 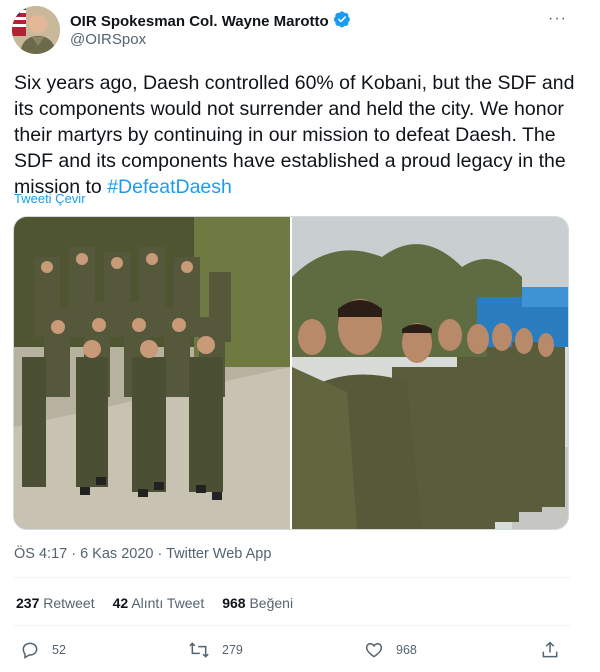 I want to click on like-count: 968, so click(x=406, y=650).